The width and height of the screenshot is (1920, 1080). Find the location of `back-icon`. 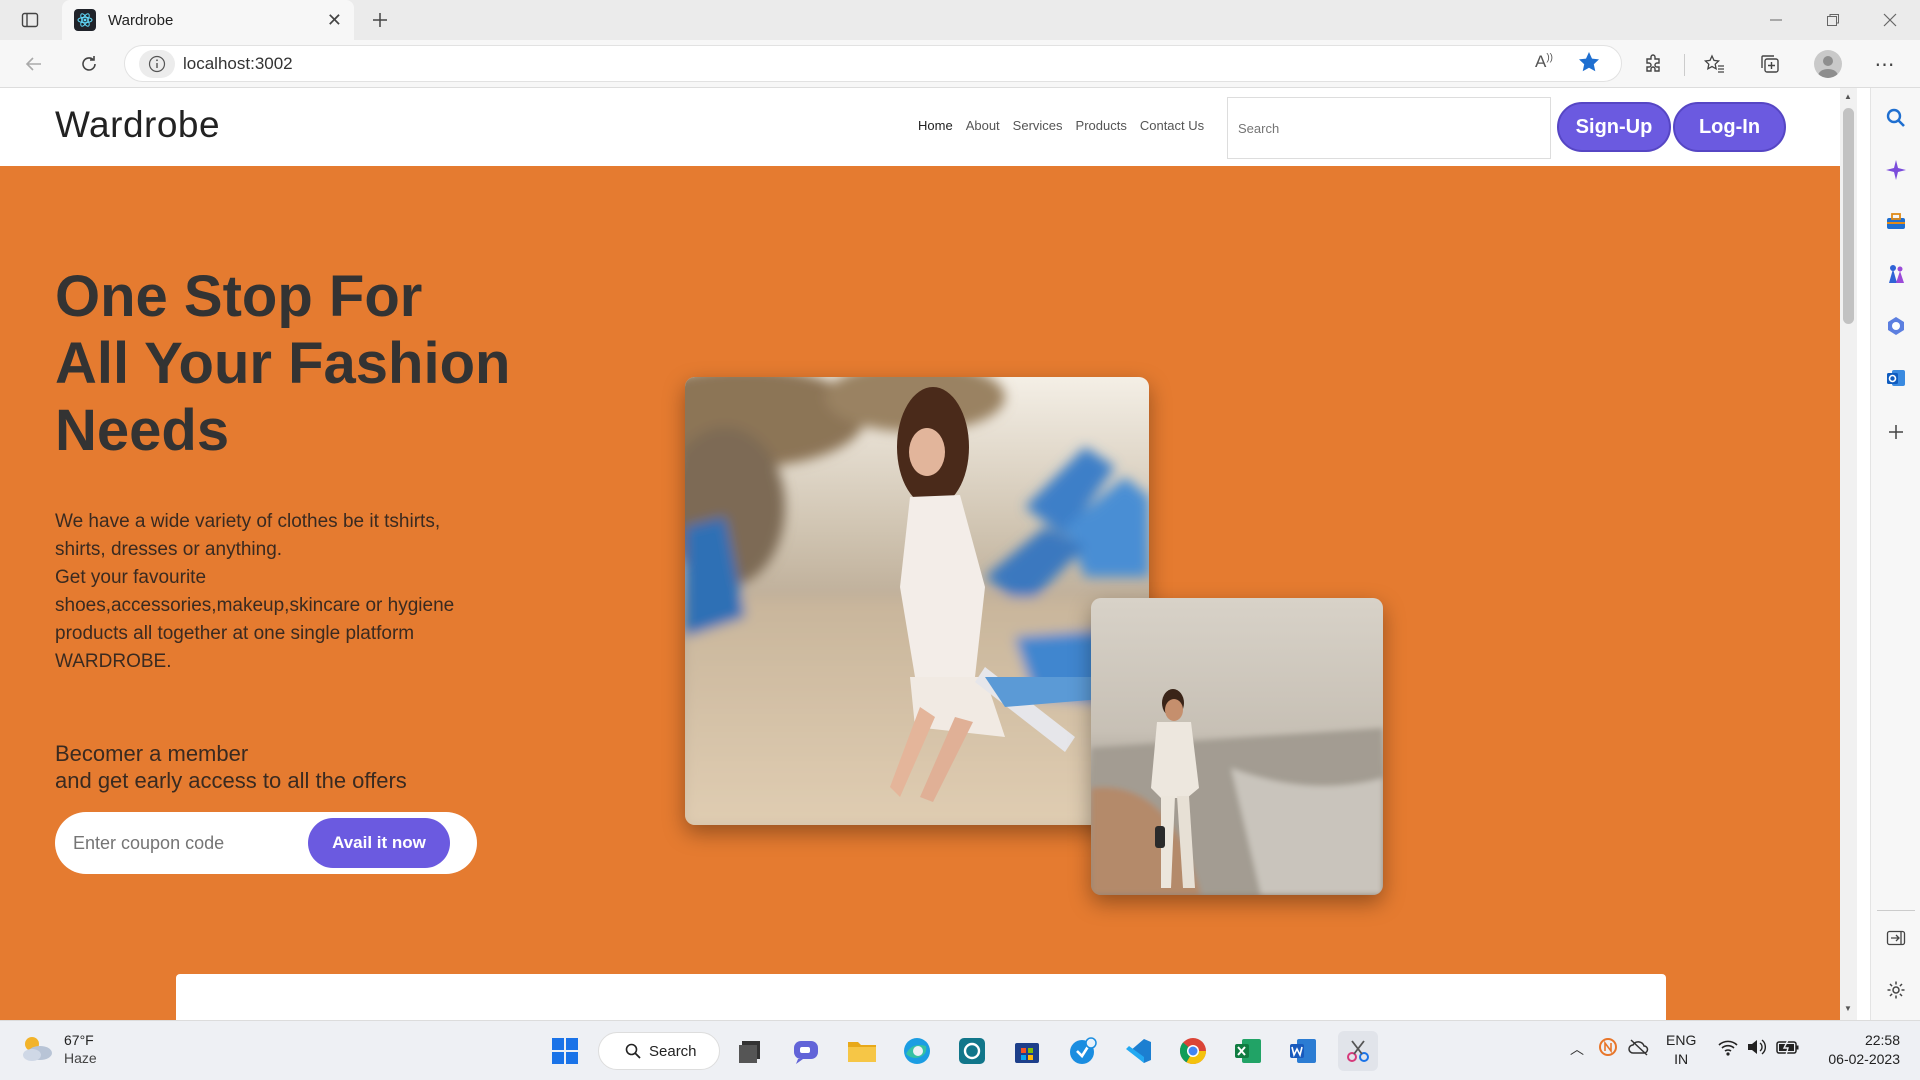

back-icon is located at coordinates (34, 64).